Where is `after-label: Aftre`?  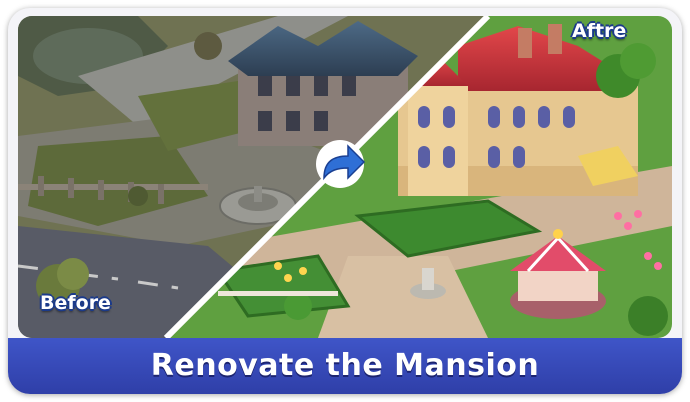 after-label: Aftre is located at coordinates (599, 31).